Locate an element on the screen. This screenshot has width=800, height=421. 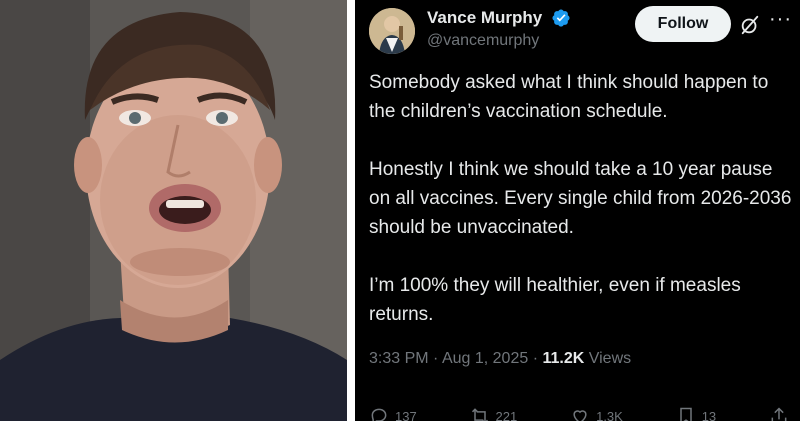
reply-count: 137 is located at coordinates (406, 414).